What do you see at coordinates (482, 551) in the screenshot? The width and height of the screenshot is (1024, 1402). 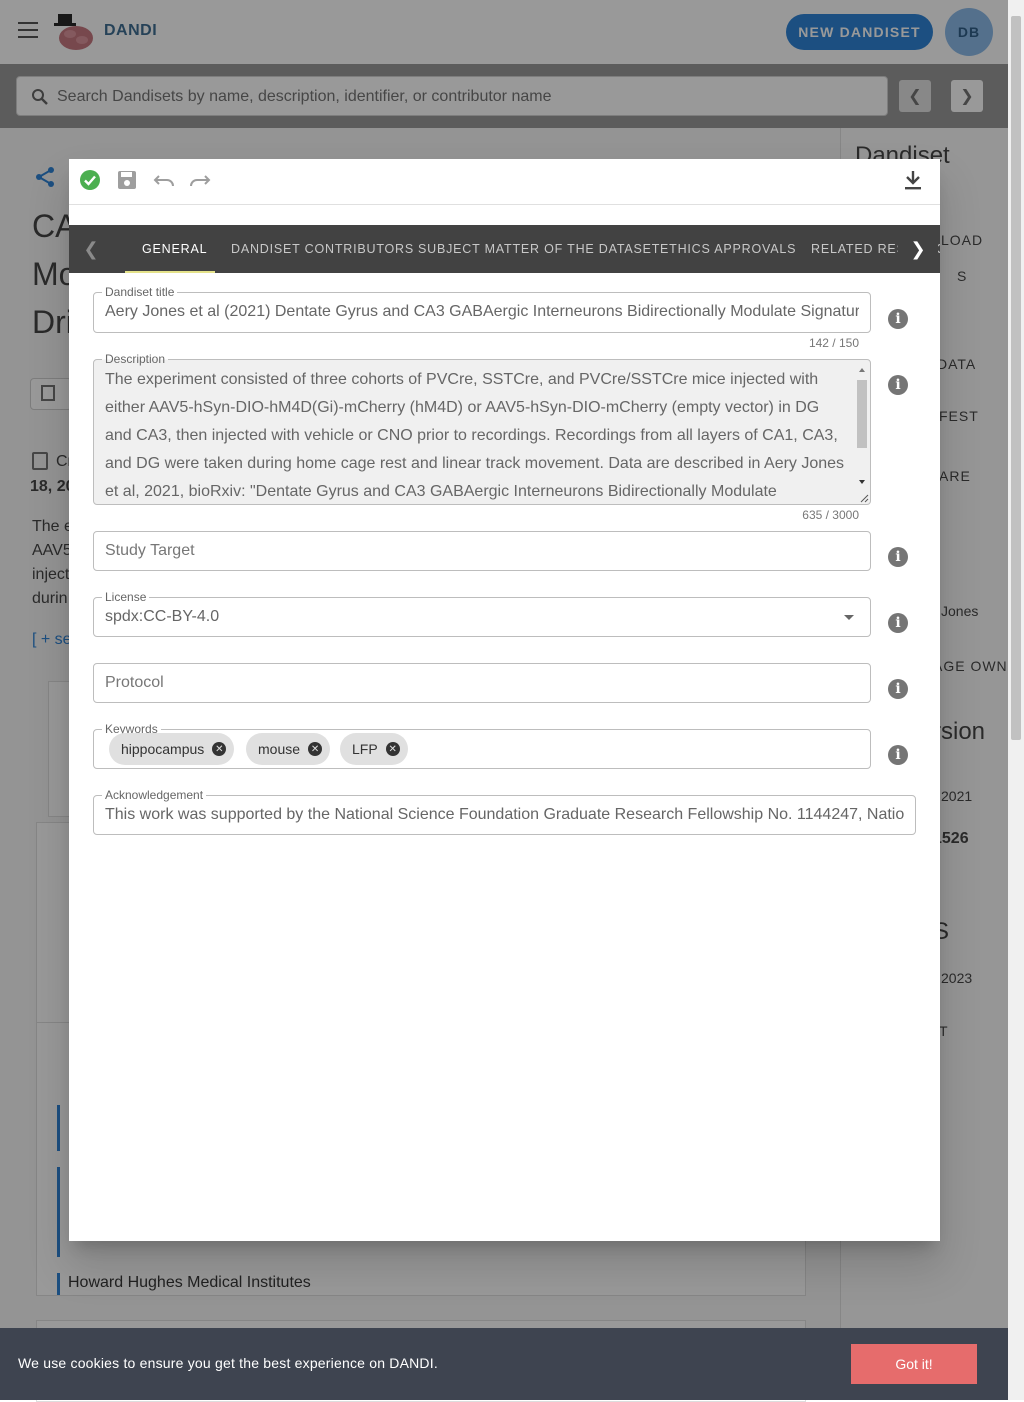 I see `study-target-field: Study Target` at bounding box center [482, 551].